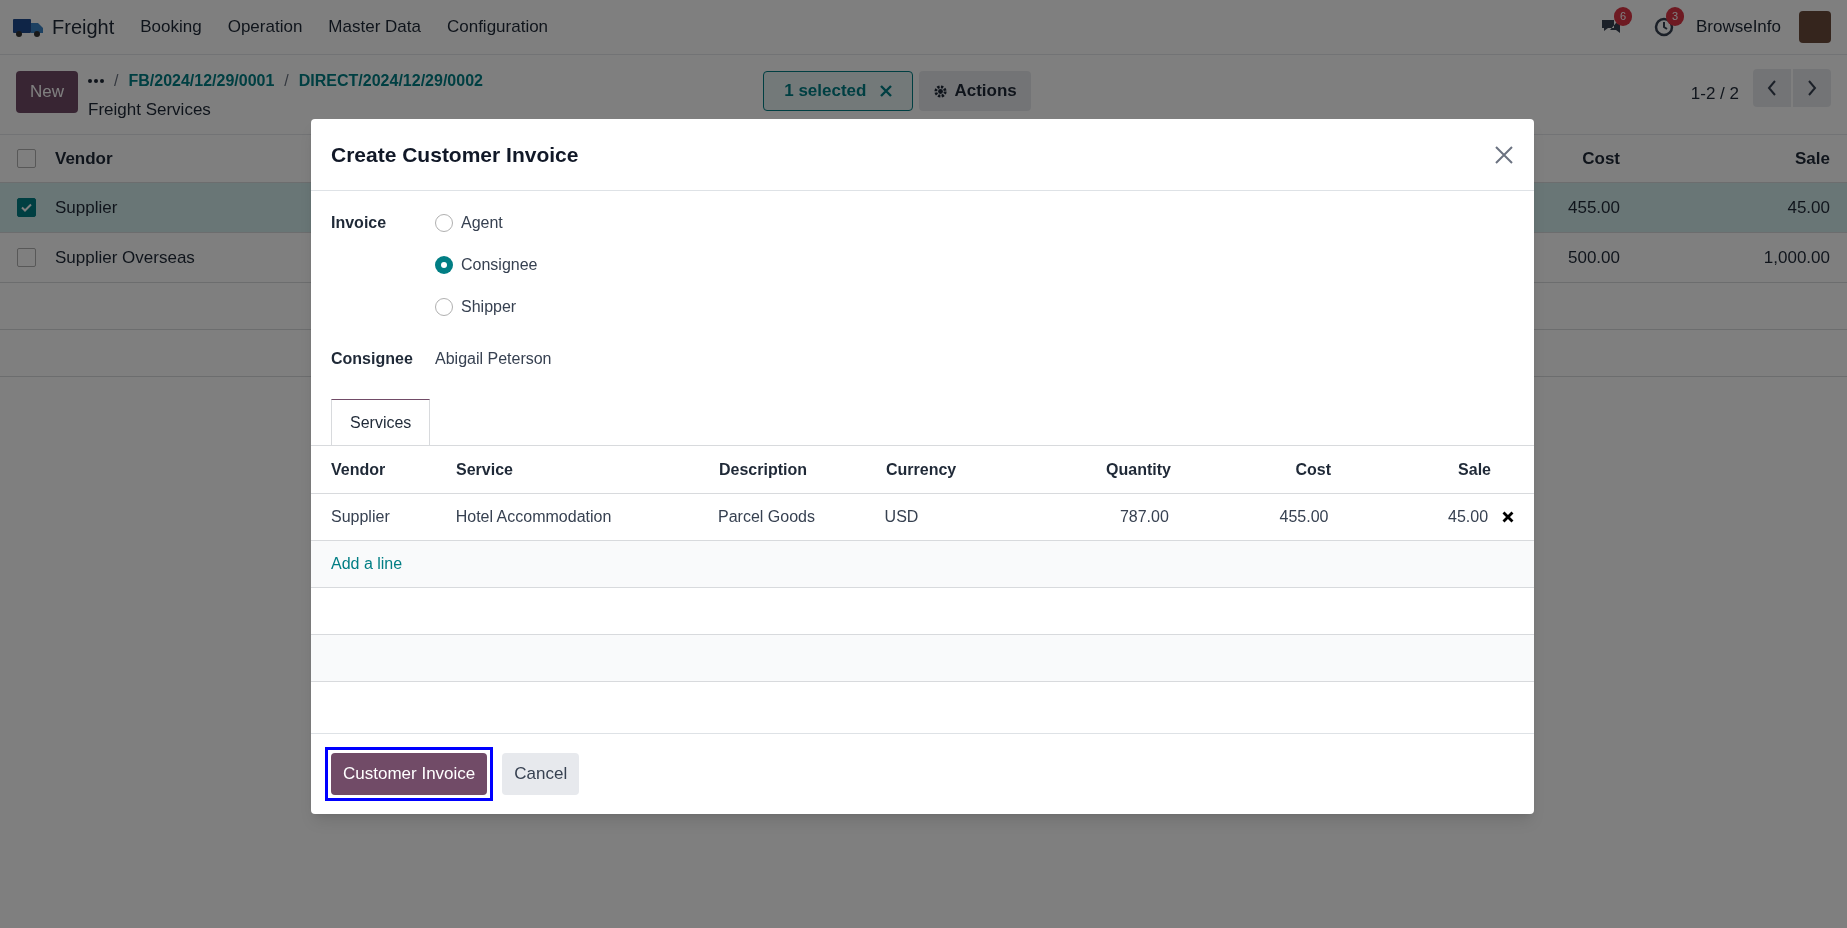  Describe the element at coordinates (941, 91) in the screenshot. I see `gear-icon` at that location.